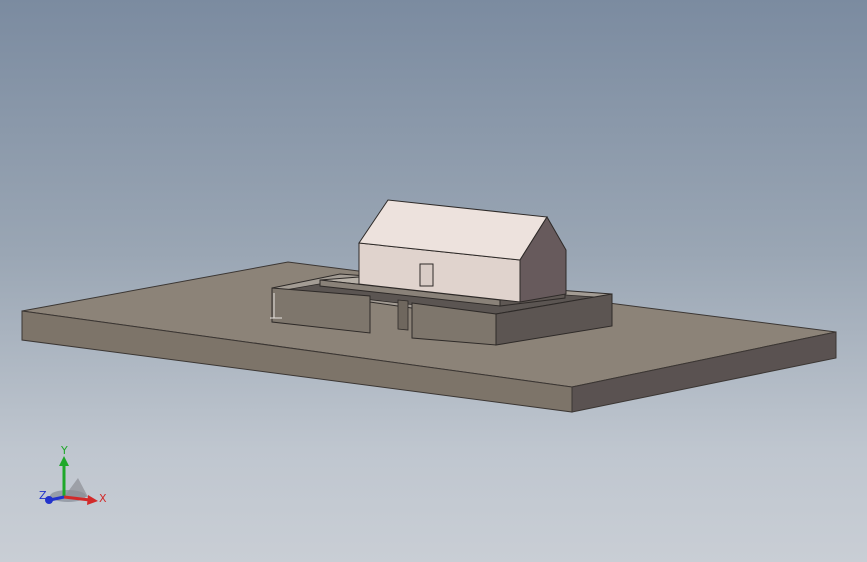  What do you see at coordinates (43, 495) in the screenshot?
I see `z-axis-label: Z` at bounding box center [43, 495].